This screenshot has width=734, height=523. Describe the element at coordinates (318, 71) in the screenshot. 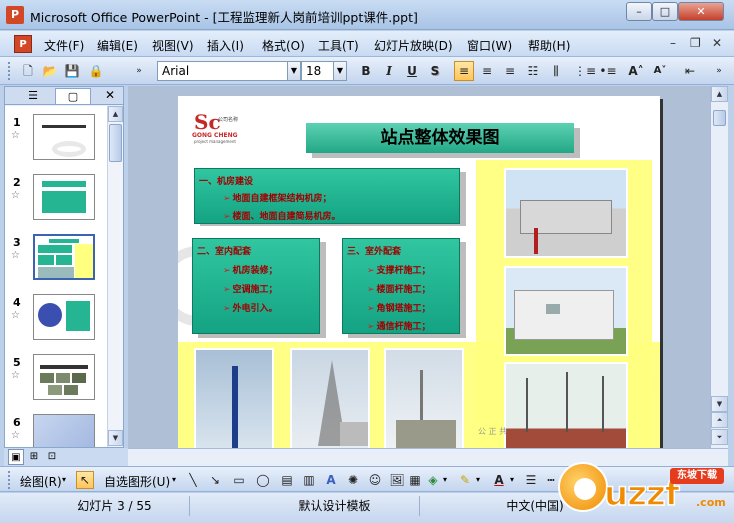

I see `font-size-box: 18` at that location.